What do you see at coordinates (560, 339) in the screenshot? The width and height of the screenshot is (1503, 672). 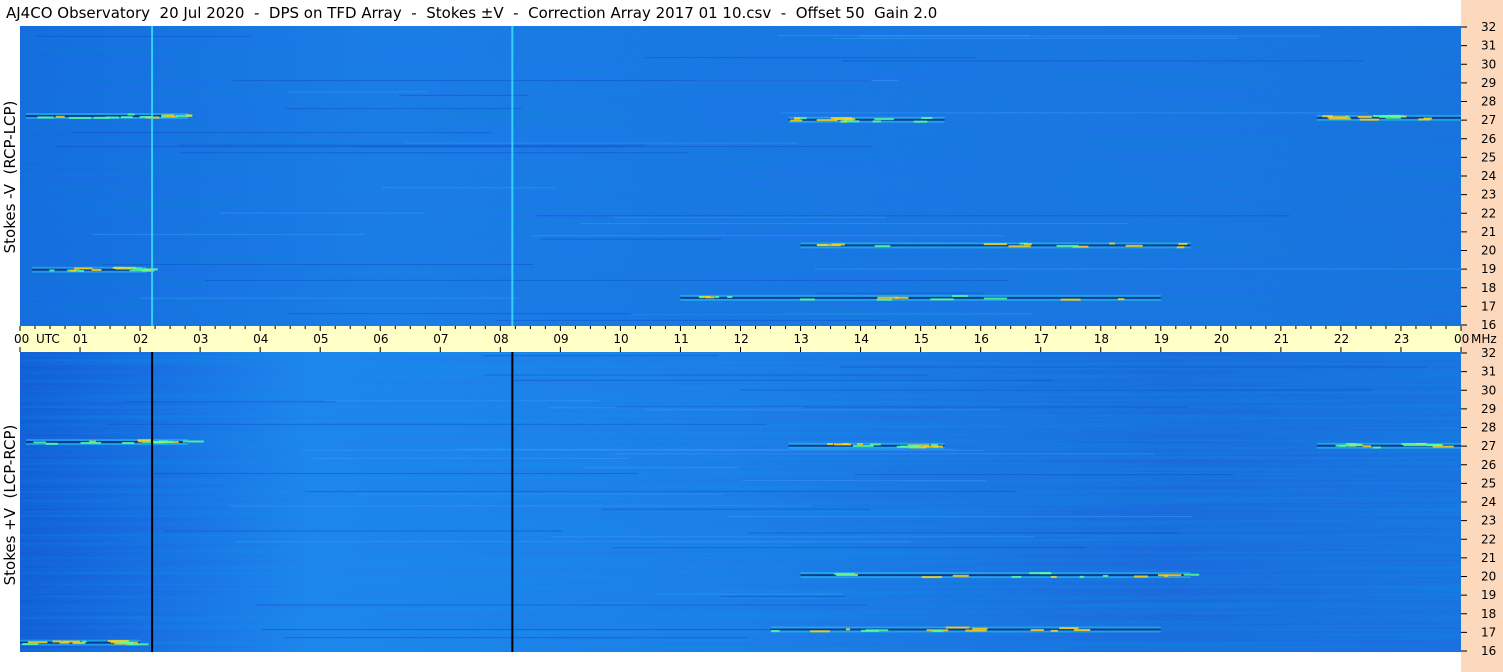 I see `time-tick-label: 09` at bounding box center [560, 339].